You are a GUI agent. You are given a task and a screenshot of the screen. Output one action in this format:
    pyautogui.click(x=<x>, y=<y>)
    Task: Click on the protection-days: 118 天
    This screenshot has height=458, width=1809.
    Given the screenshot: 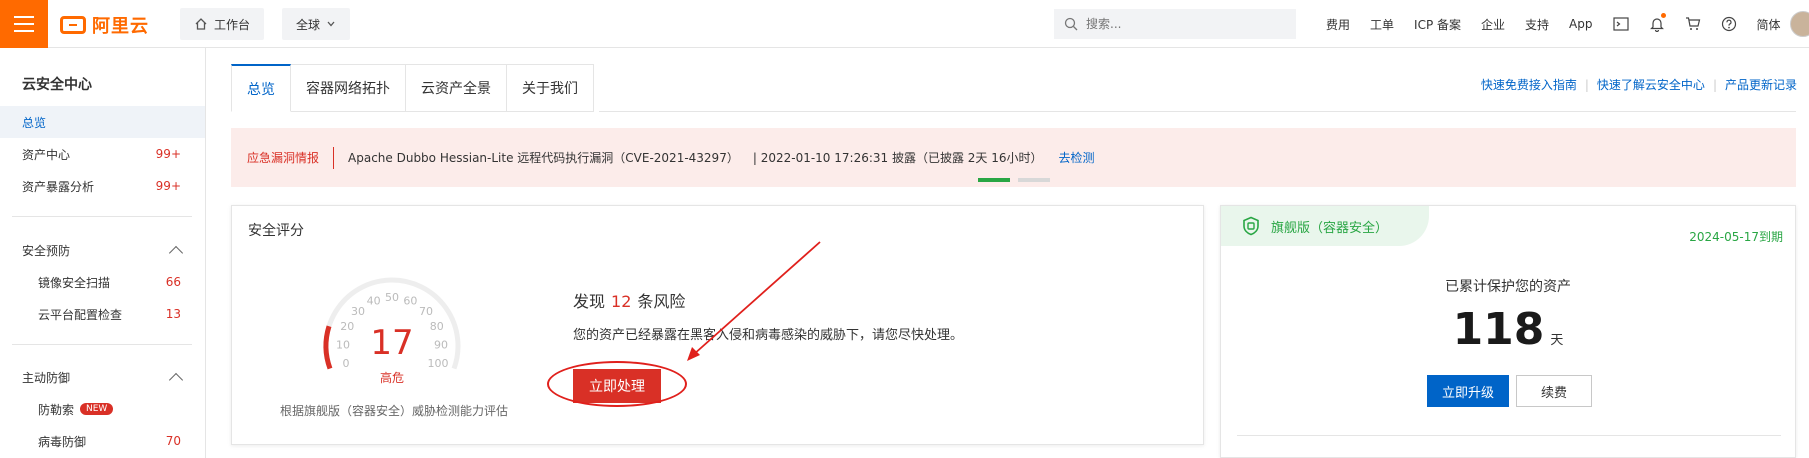 What is the action you would take?
    pyautogui.click(x=1508, y=329)
    